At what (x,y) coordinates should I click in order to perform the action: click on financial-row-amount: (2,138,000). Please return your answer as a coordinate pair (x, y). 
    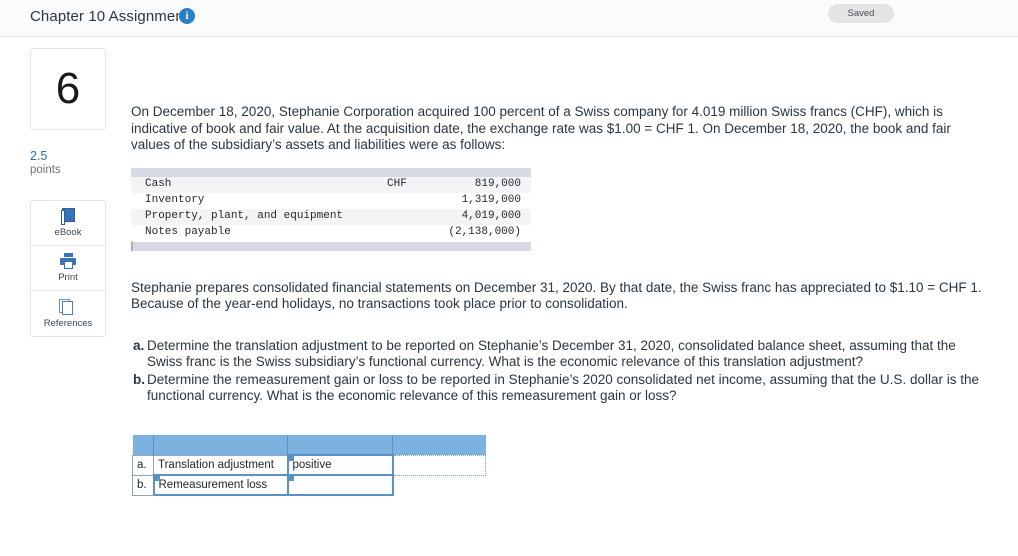
    Looking at the image, I should click on (484, 232).